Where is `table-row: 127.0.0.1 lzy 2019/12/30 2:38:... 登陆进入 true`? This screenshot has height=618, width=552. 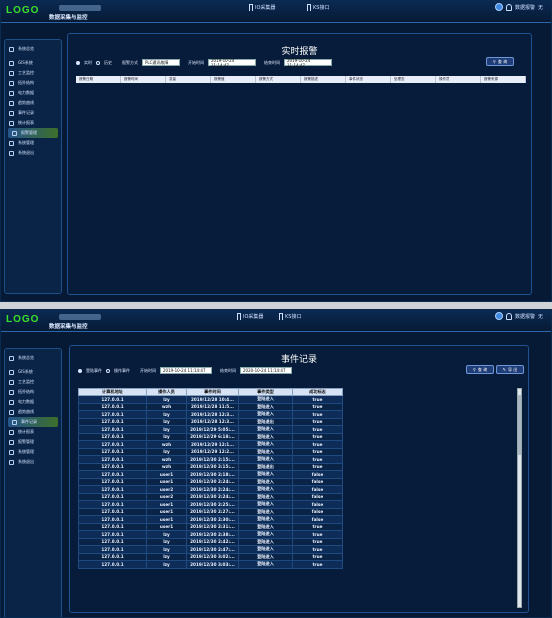 table-row: 127.0.0.1 lzy 2019/12/30 2:38:... 登陆进入 true is located at coordinates (210, 534).